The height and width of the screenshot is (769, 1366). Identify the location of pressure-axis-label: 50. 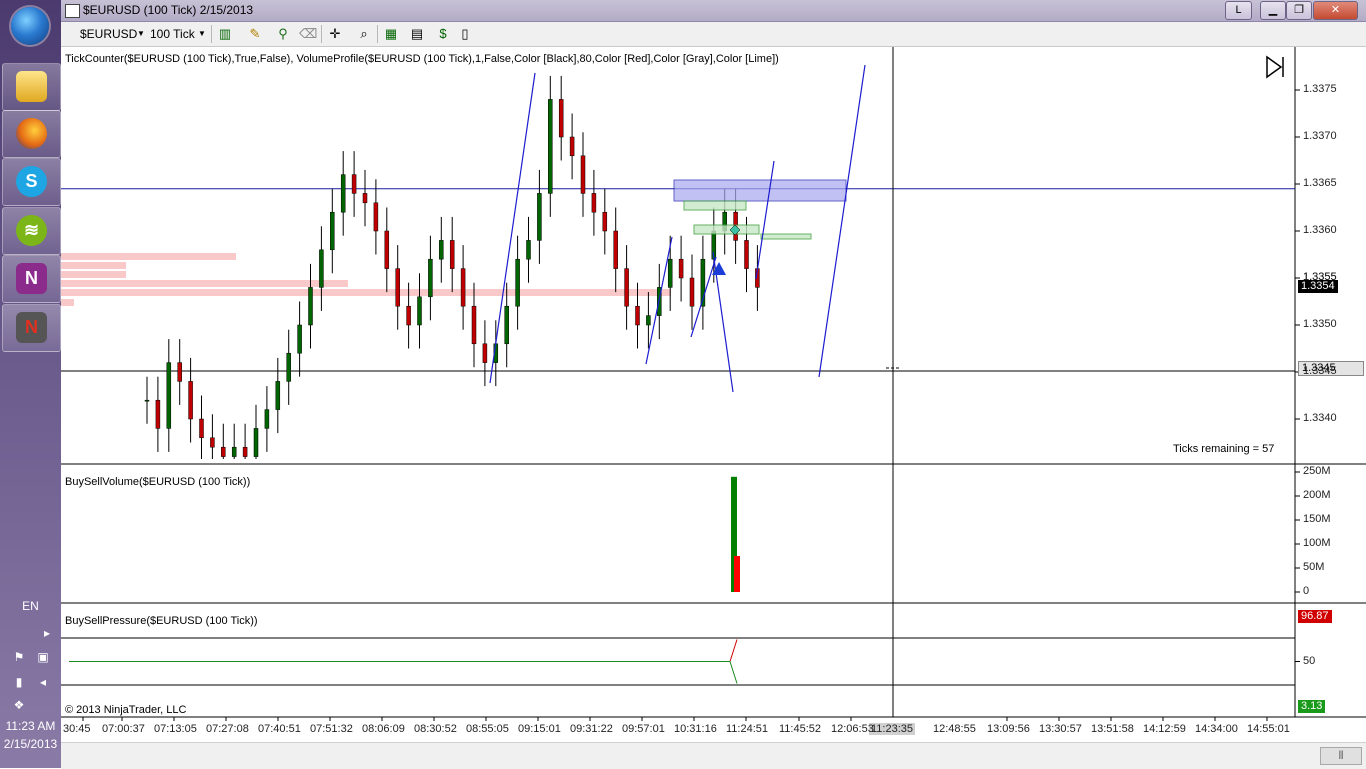
(1309, 660).